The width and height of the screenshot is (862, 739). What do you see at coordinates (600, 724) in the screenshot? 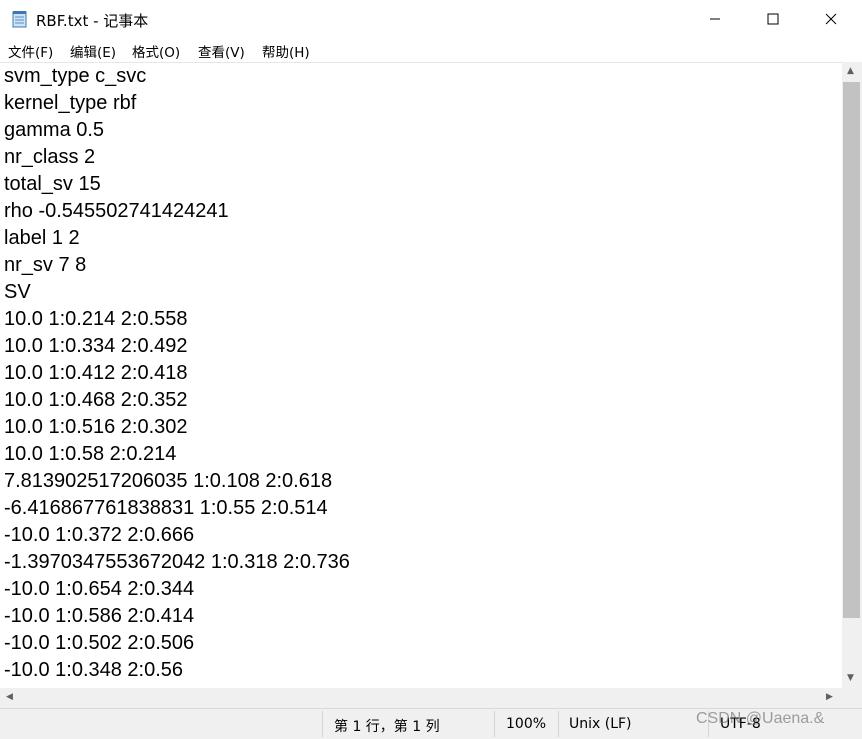
I see `line-ending: Unix (LF)` at bounding box center [600, 724].